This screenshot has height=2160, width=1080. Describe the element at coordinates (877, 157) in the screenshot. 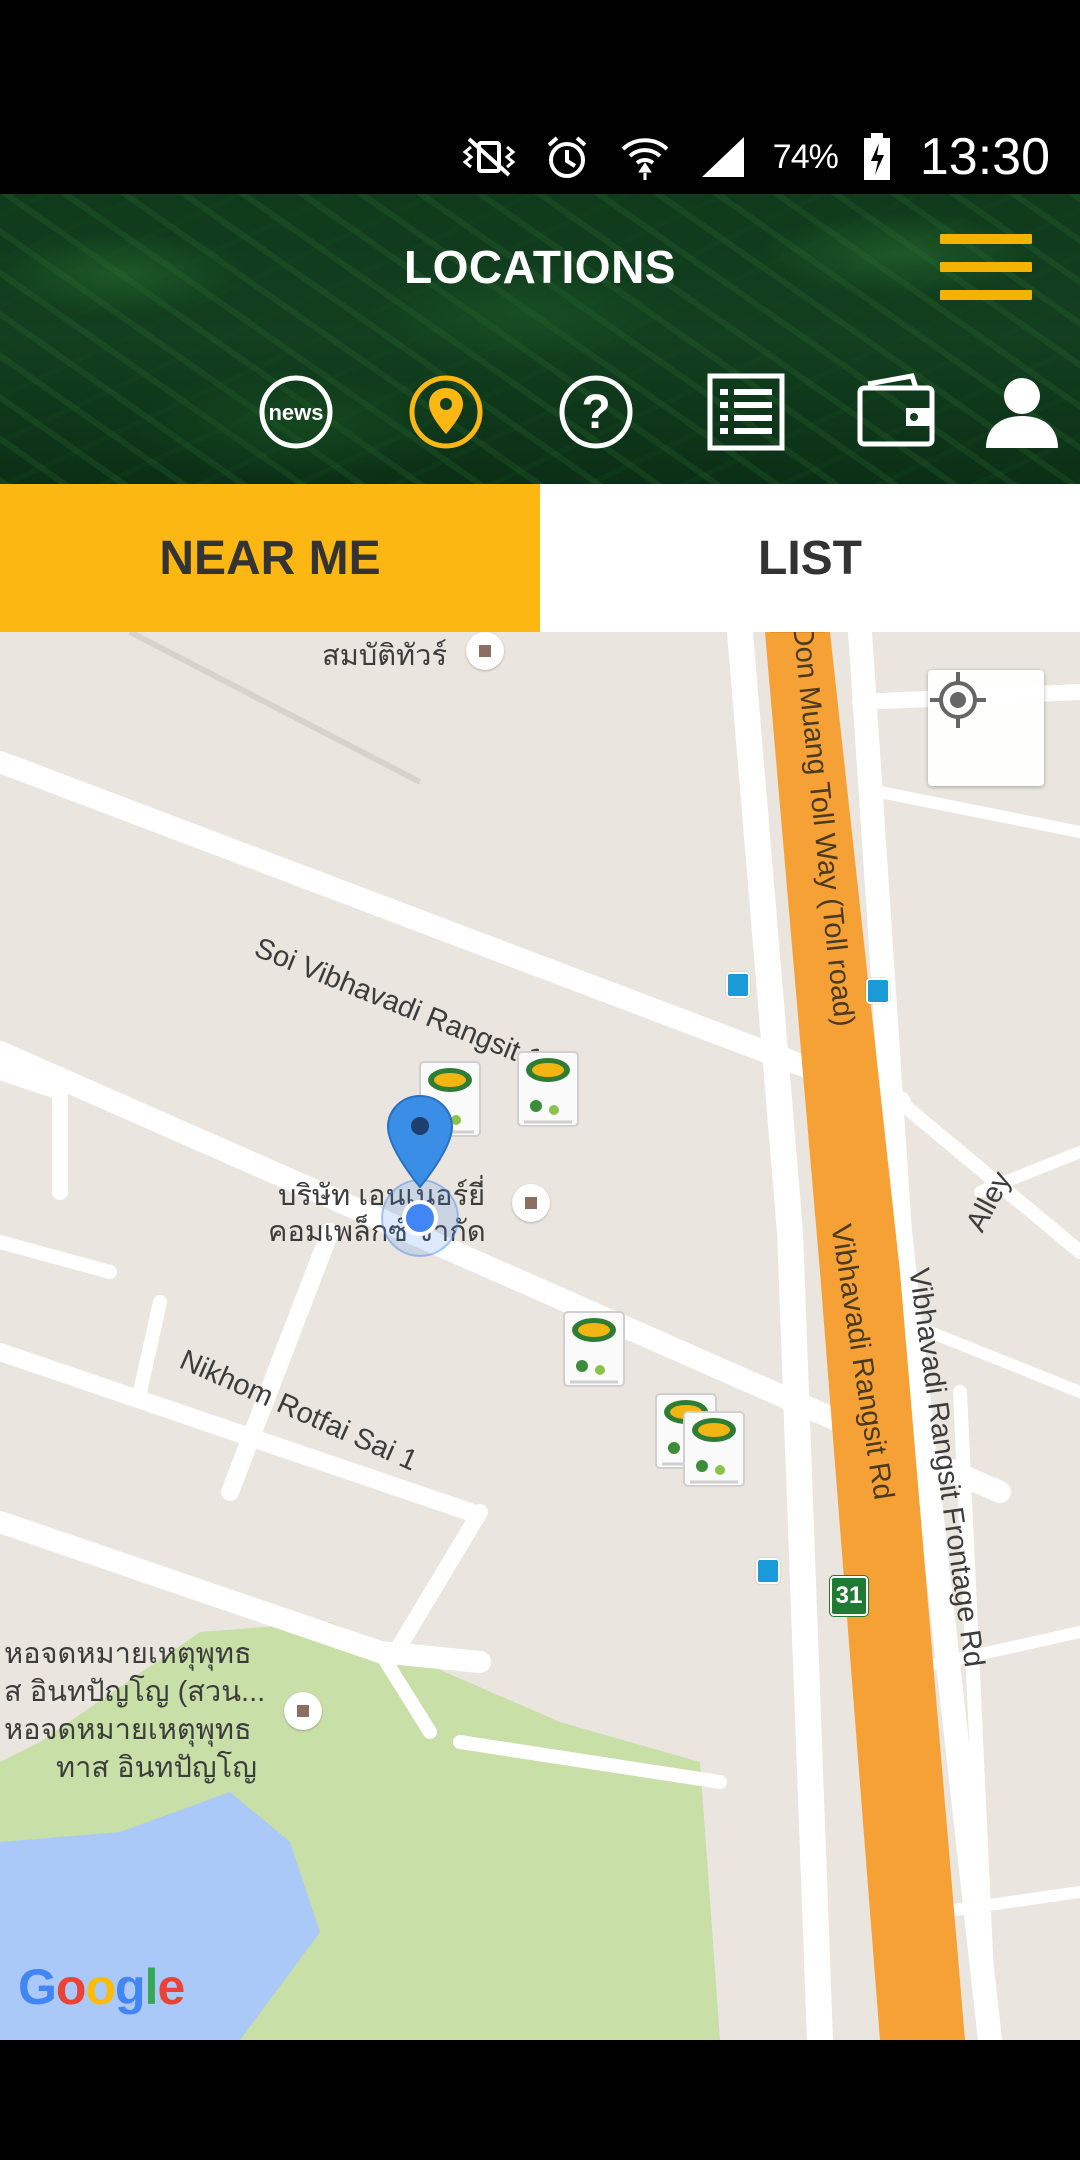

I see `battery-charging-icon` at that location.